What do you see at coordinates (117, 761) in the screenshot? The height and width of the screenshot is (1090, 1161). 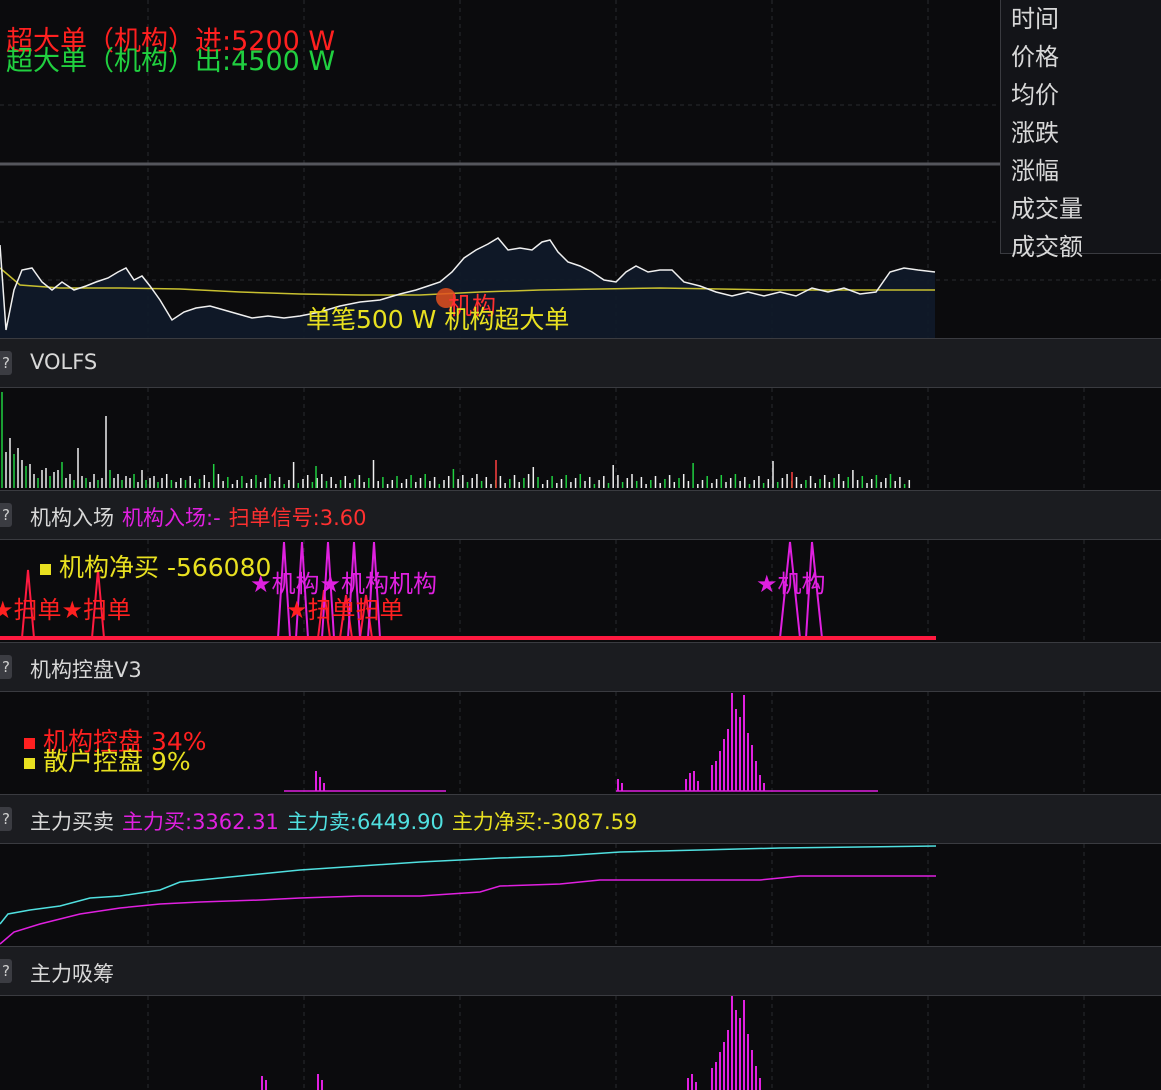 I see `retail-control-label: 散户控盘 9%` at bounding box center [117, 761].